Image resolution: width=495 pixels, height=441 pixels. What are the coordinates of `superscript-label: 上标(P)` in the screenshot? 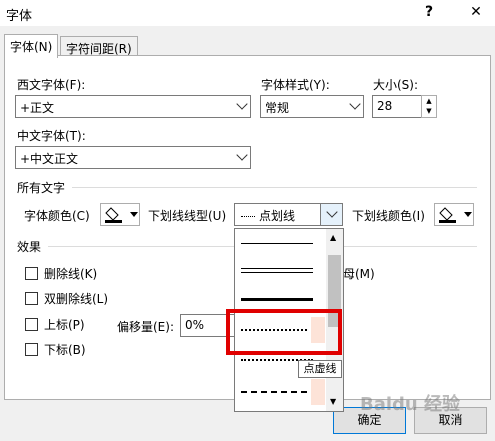 It's located at (64, 325).